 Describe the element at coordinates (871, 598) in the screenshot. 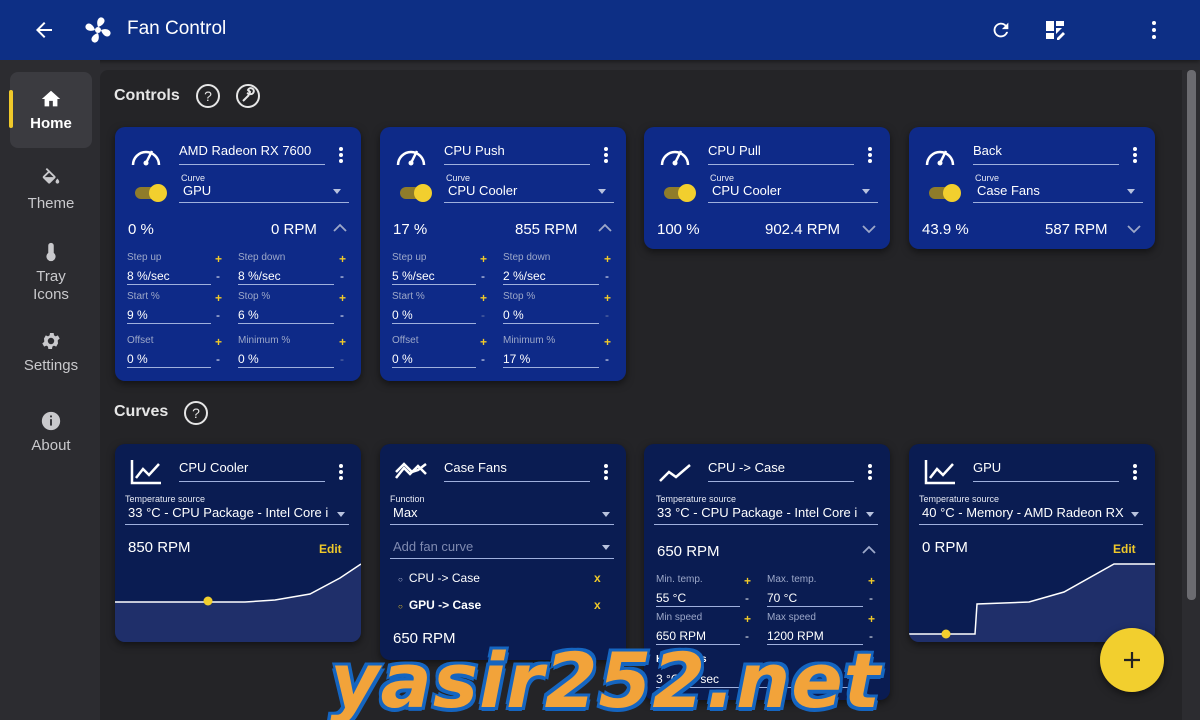

I see `max-temp-minus: -` at that location.